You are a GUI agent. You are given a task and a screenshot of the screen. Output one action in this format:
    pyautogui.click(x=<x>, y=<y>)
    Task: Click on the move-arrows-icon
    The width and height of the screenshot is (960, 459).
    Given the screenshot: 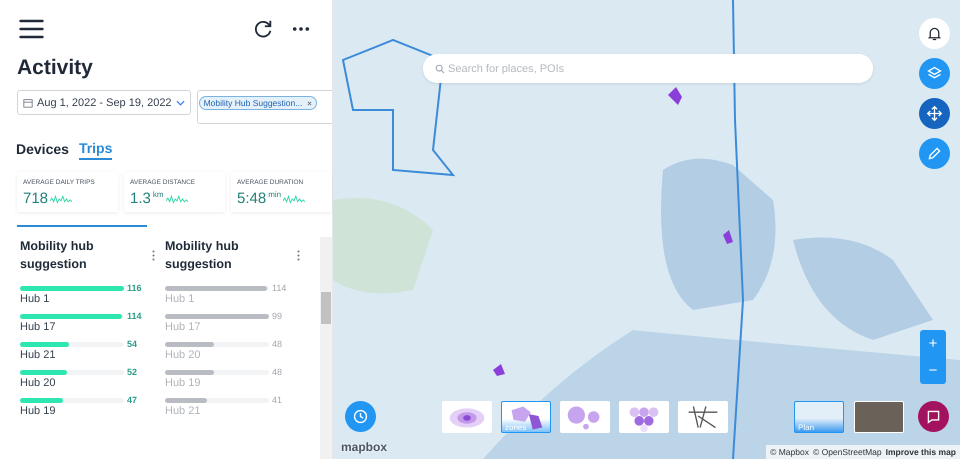 What is the action you would take?
    pyautogui.click(x=934, y=113)
    